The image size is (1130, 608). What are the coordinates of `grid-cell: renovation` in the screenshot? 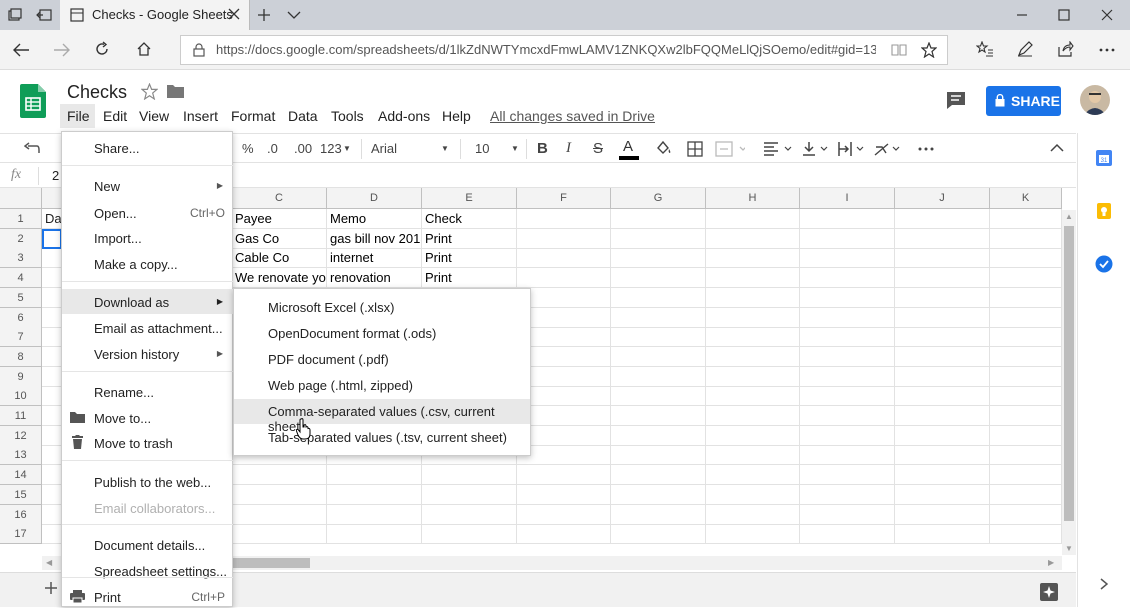 It's located at (374, 278).